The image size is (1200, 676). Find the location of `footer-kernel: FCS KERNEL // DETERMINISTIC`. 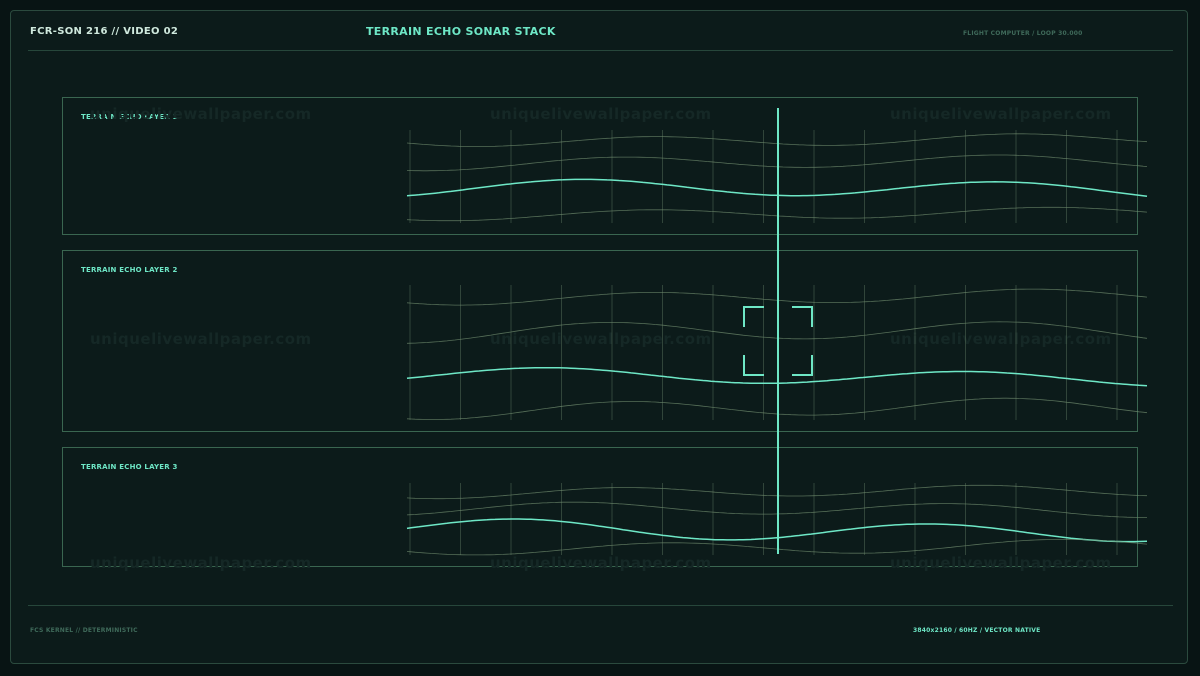

footer-kernel: FCS KERNEL // DETERMINISTIC is located at coordinates (84, 630).